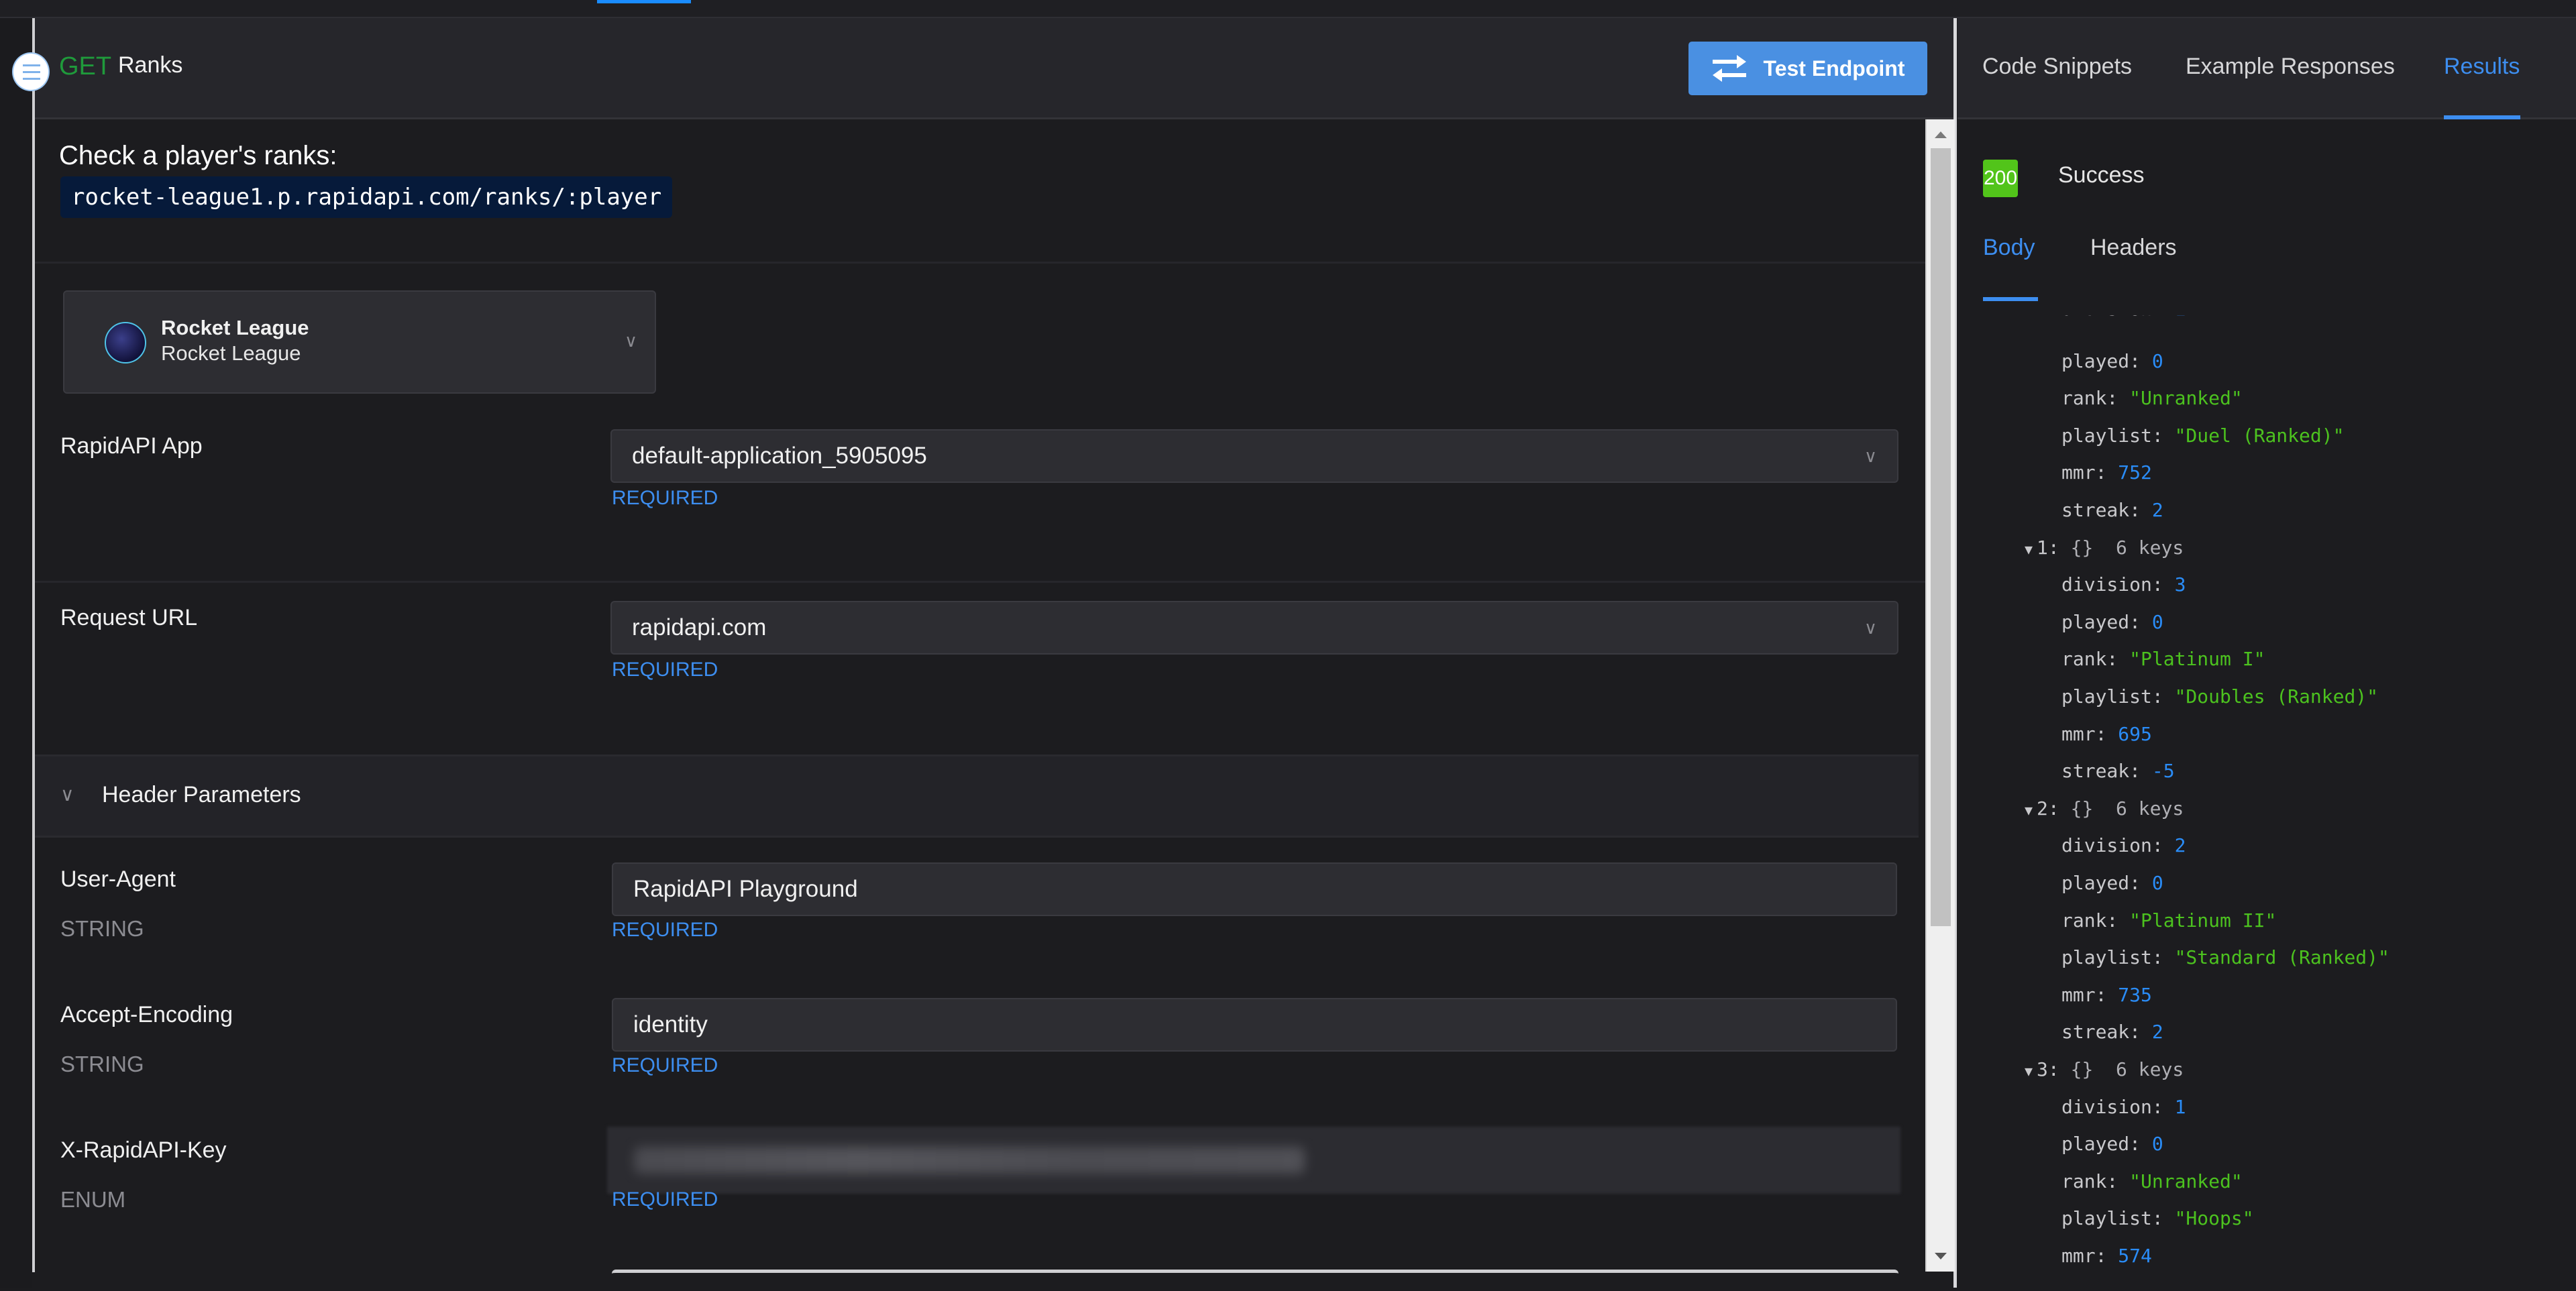 The height and width of the screenshot is (1291, 2576). Describe the element at coordinates (129, 617) in the screenshot. I see `field-label-request-url: Request URL` at that location.